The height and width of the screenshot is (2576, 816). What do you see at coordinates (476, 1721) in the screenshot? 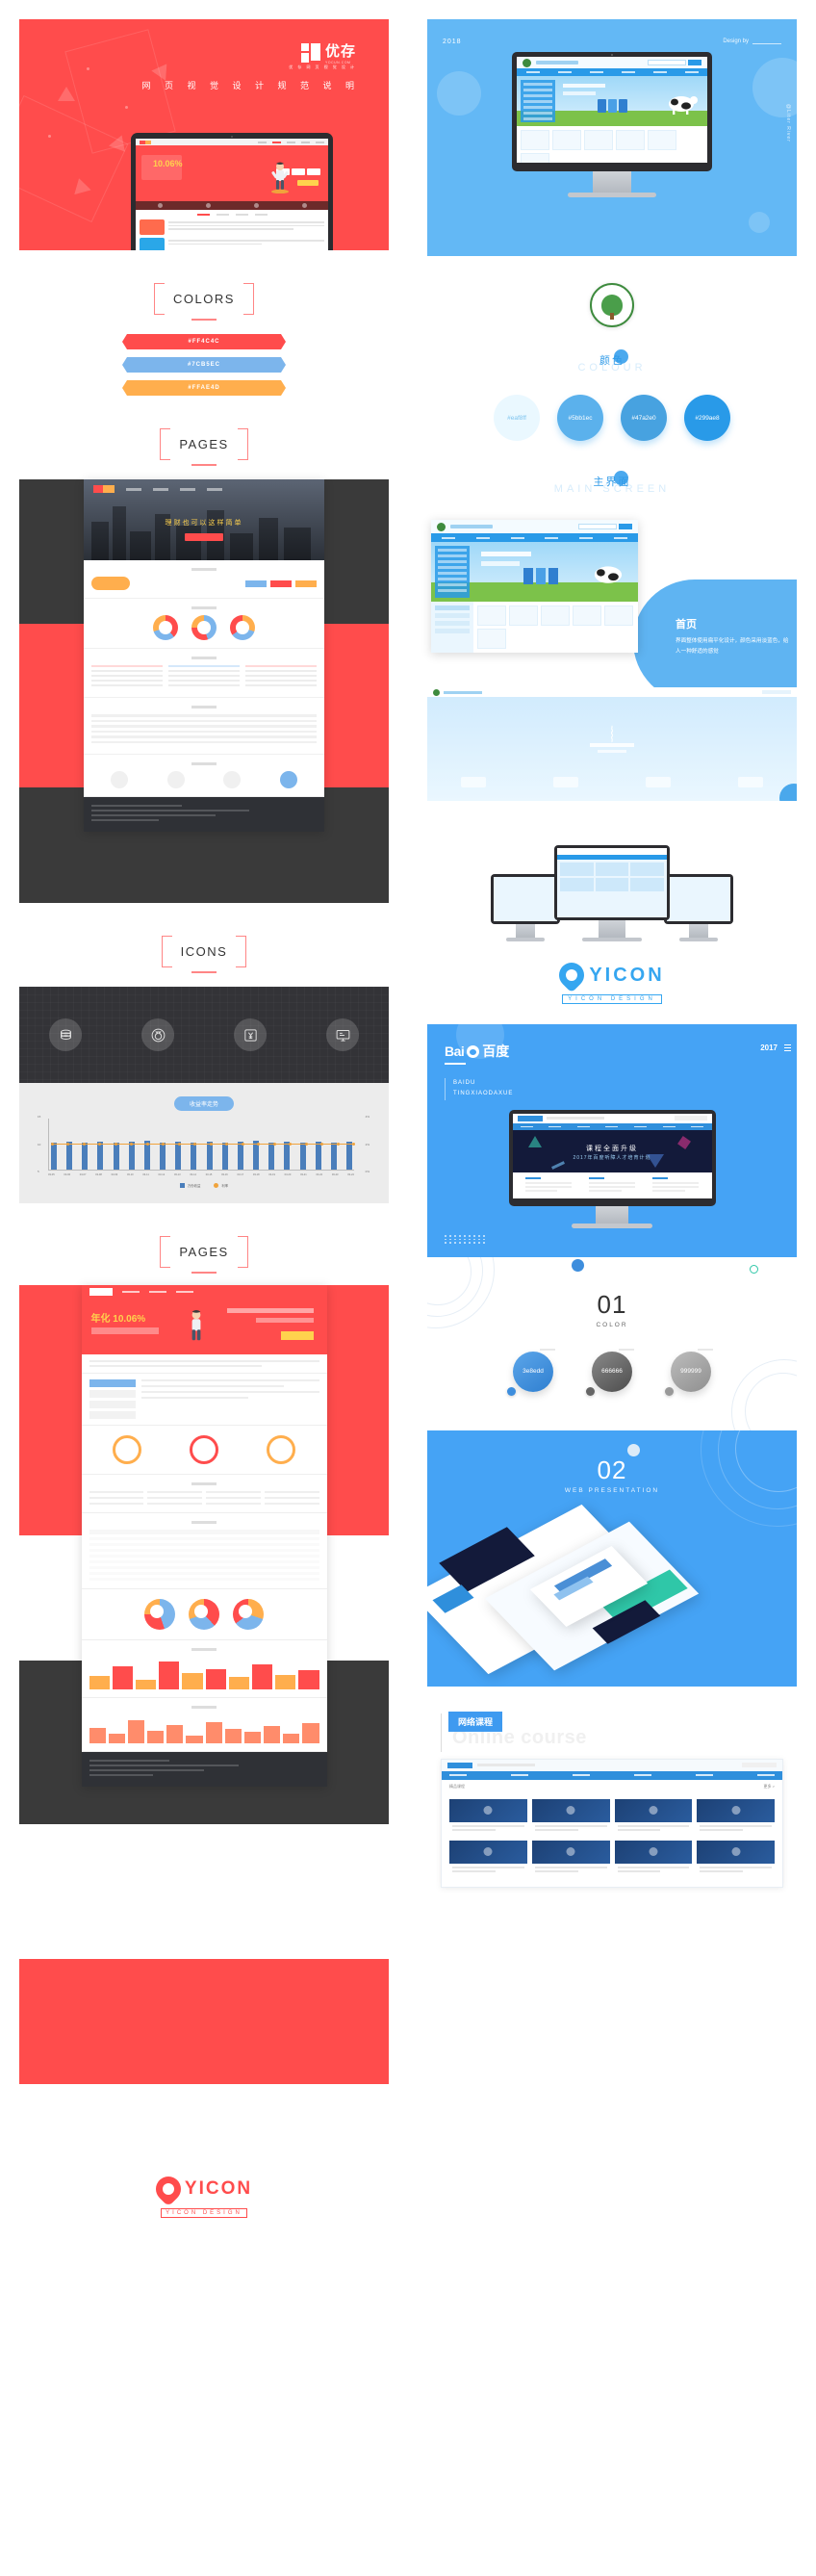
I see `online-course-tag: 网络课程` at bounding box center [476, 1721].